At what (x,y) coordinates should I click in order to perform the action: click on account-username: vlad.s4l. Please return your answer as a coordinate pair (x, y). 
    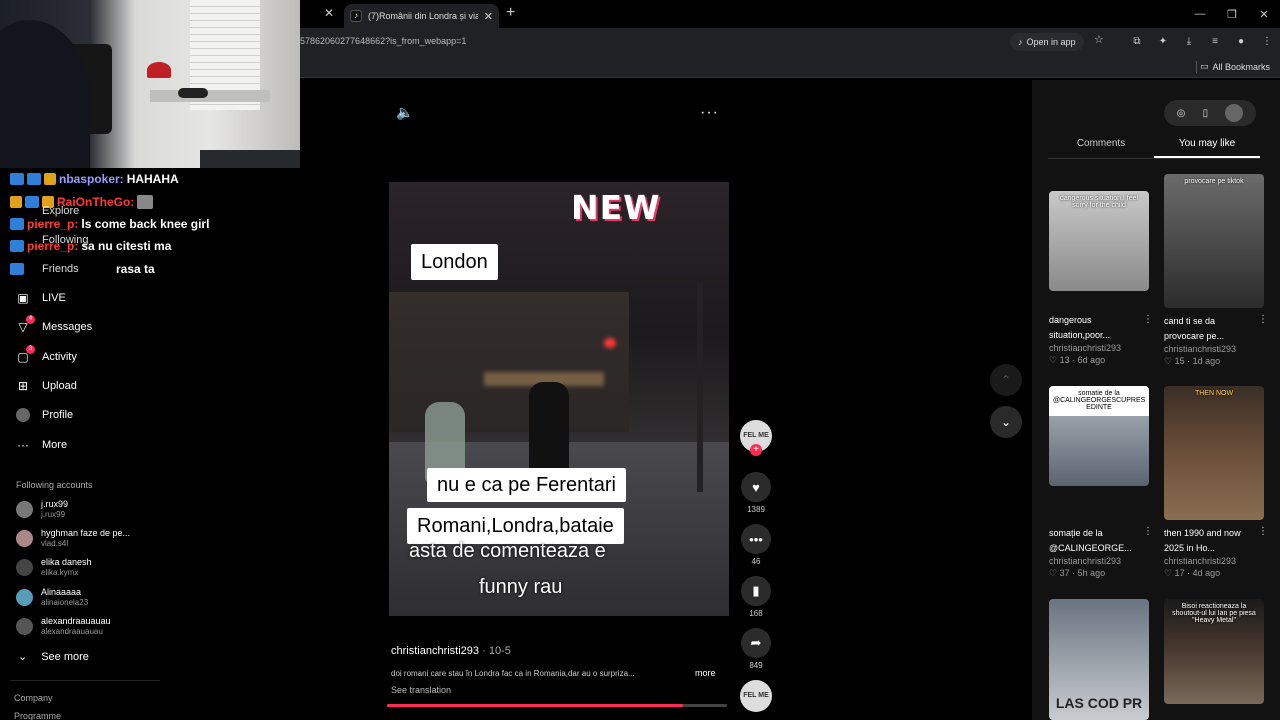
    Looking at the image, I should click on (55, 543).